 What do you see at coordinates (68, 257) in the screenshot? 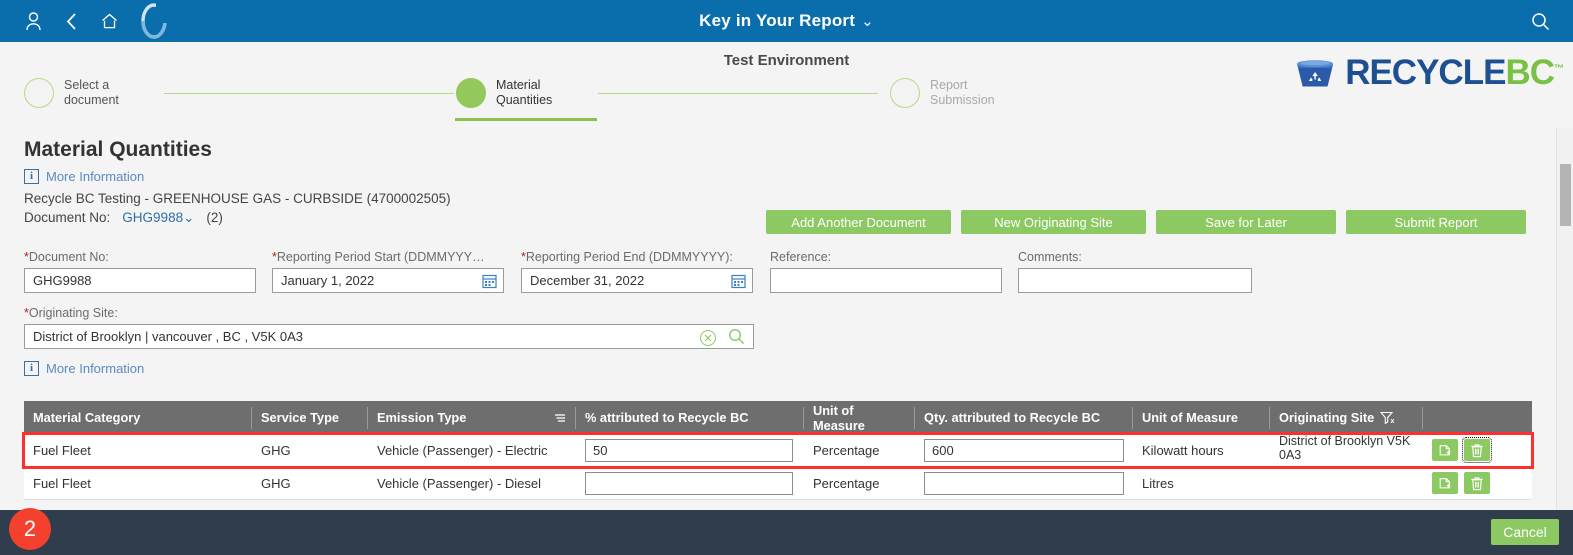
I see `label-text-document-no: Document No:` at bounding box center [68, 257].